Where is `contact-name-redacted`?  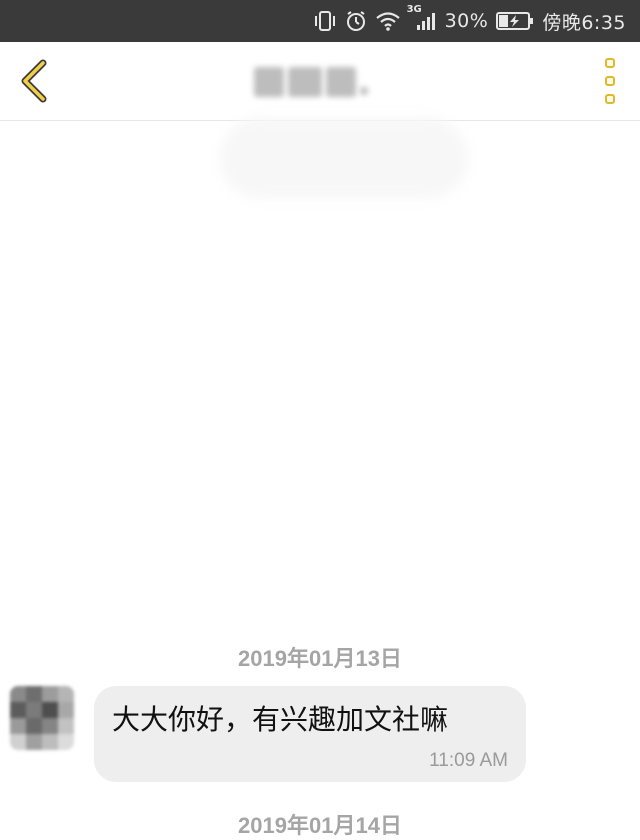
contact-name-redacted is located at coordinates (318, 82).